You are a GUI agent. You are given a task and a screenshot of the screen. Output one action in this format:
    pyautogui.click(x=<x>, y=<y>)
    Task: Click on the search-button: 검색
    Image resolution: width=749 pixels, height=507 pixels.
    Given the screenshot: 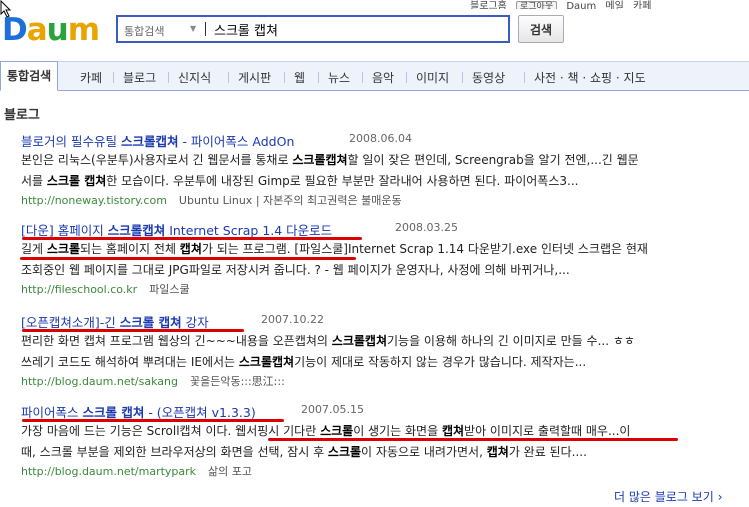 What is the action you would take?
    pyautogui.click(x=541, y=29)
    